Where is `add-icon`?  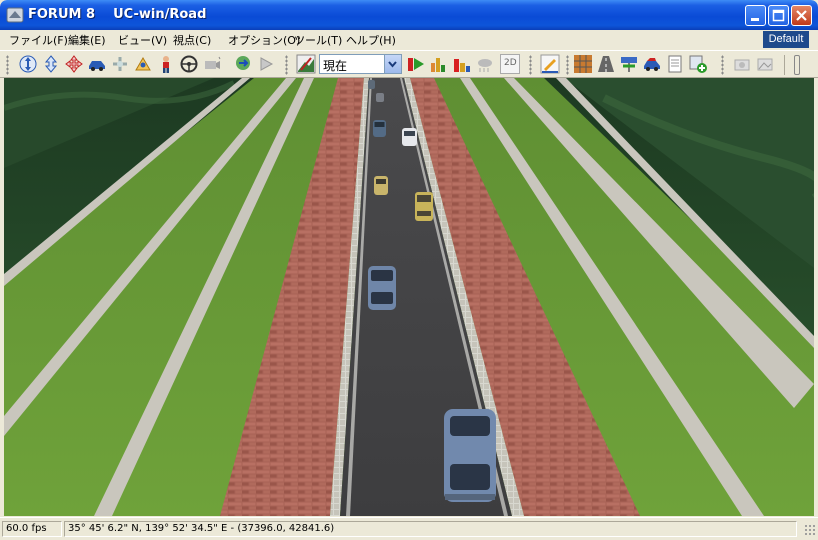 add-icon is located at coordinates (698, 64).